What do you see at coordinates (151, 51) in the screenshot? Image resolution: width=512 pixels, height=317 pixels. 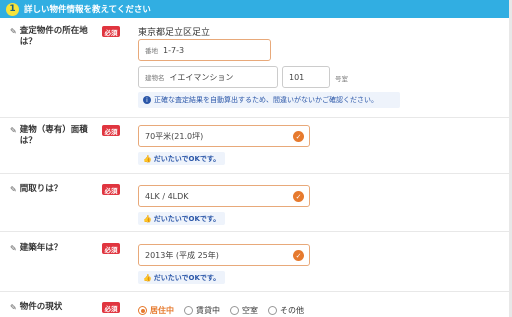 I see `banchi-label: 番地` at bounding box center [151, 51].